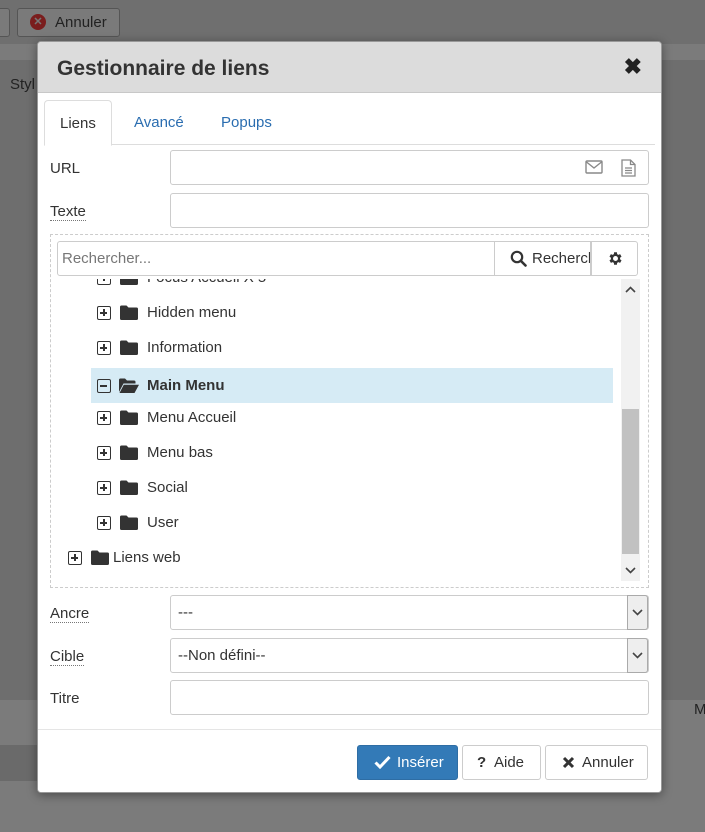 The height and width of the screenshot is (832, 705). What do you see at coordinates (337, 558) in the screenshot?
I see `tree-node-liens-web: Liens web` at bounding box center [337, 558].